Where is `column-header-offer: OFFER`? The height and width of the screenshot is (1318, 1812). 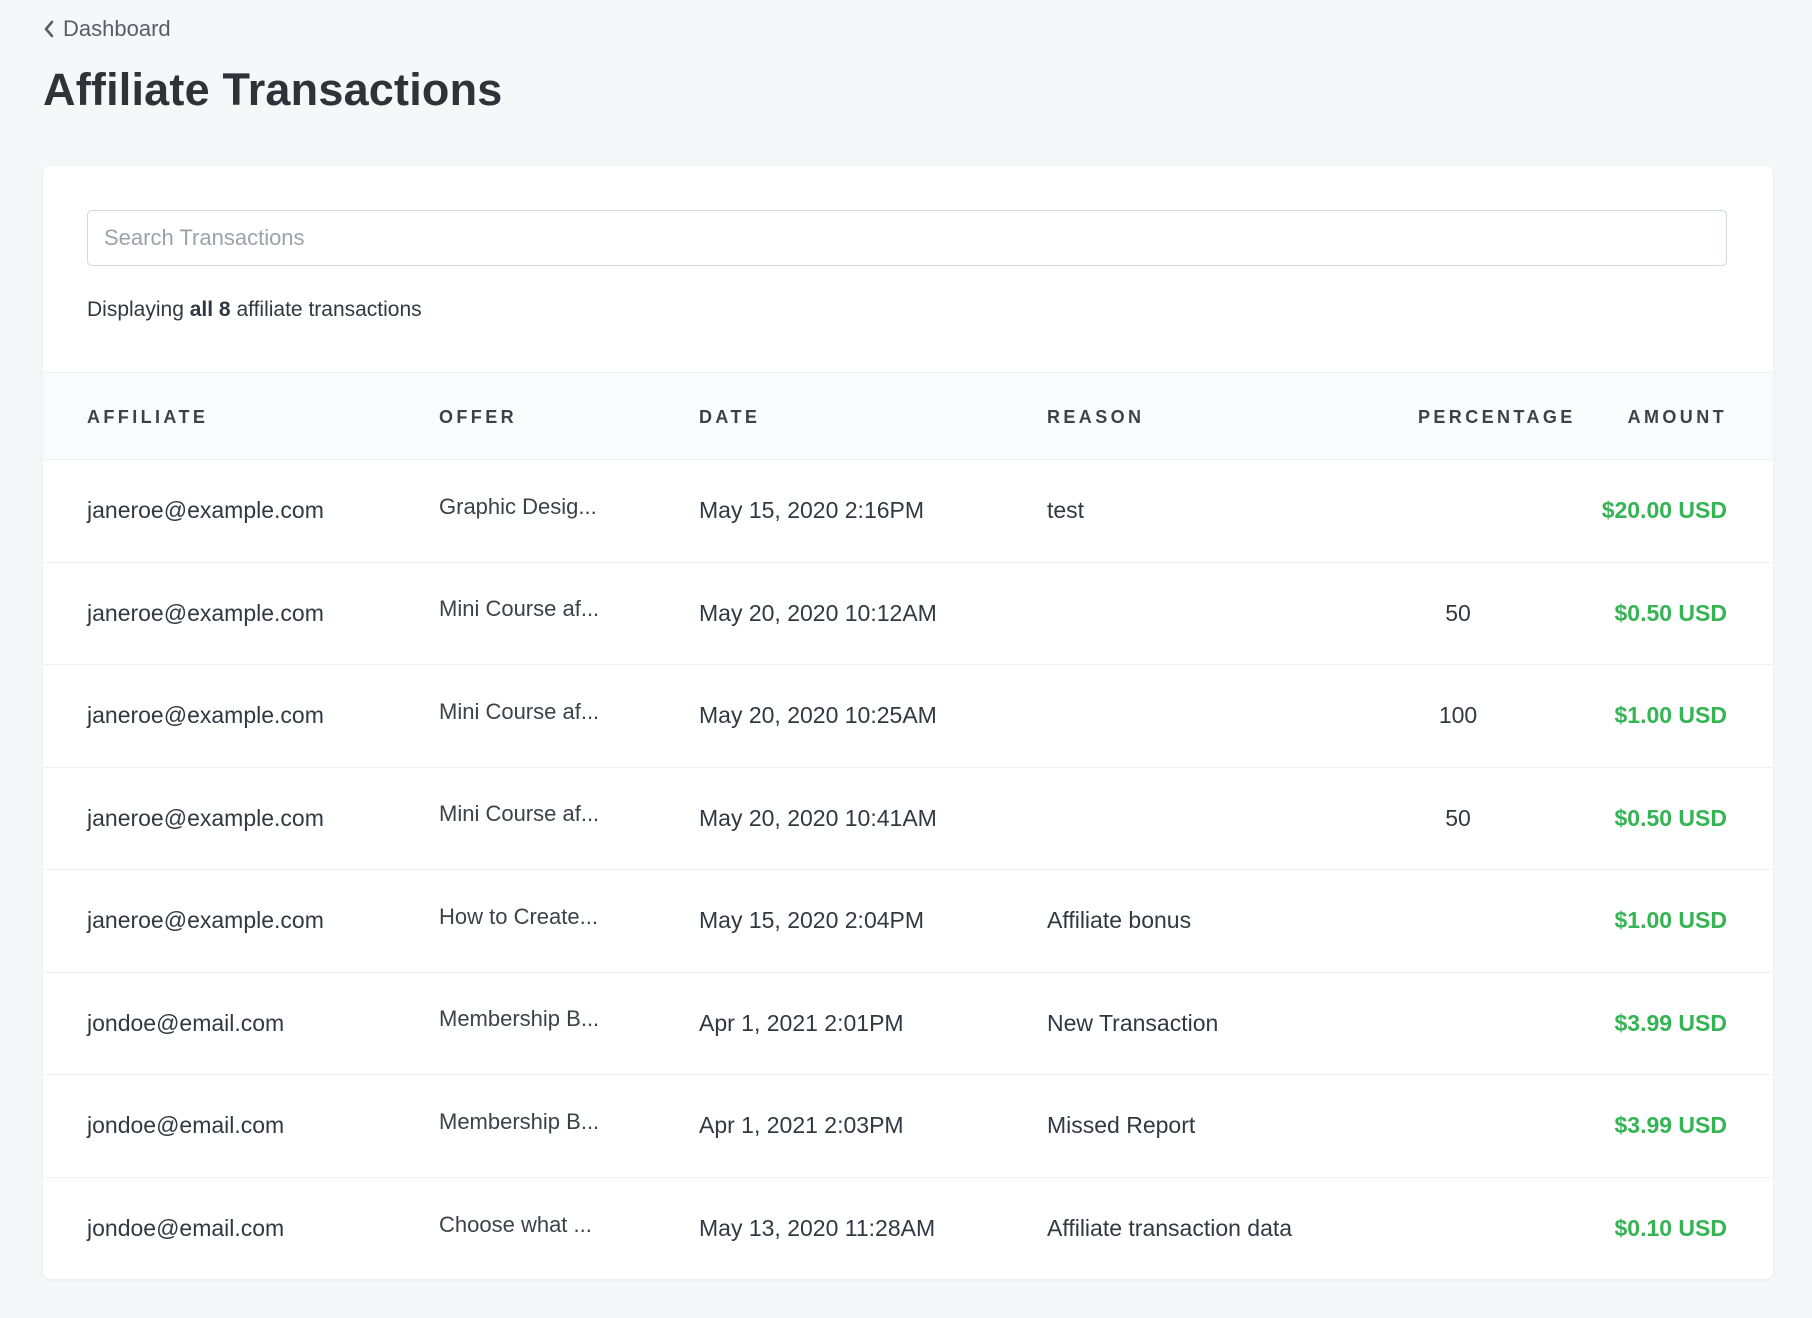
column-header-offer: OFFER is located at coordinates (478, 416).